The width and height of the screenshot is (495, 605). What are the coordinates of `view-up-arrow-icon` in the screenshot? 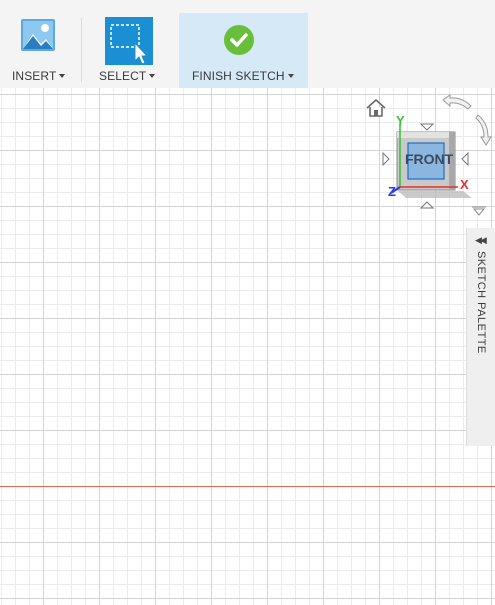 It's located at (427, 127).